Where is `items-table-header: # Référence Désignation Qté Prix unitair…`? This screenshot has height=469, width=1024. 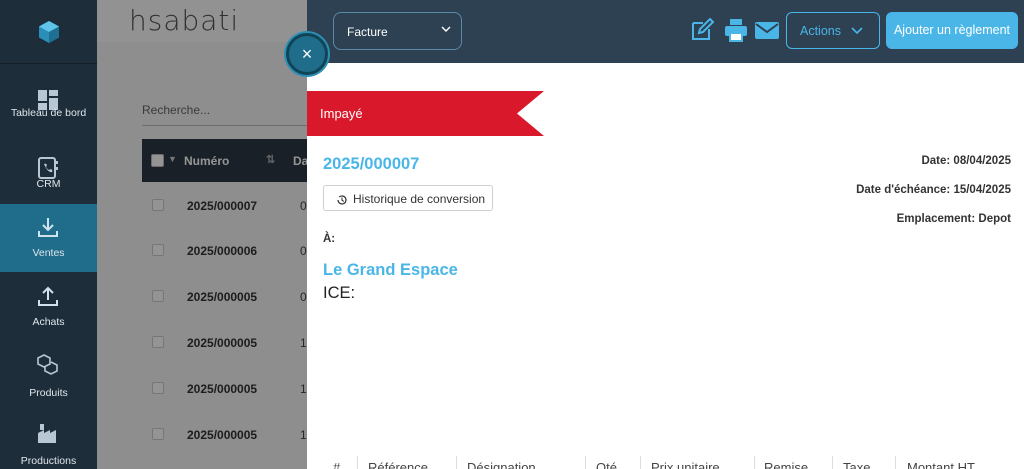 items-table-header: # Référence Désignation Qté Prix unitair… is located at coordinates (665, 462).